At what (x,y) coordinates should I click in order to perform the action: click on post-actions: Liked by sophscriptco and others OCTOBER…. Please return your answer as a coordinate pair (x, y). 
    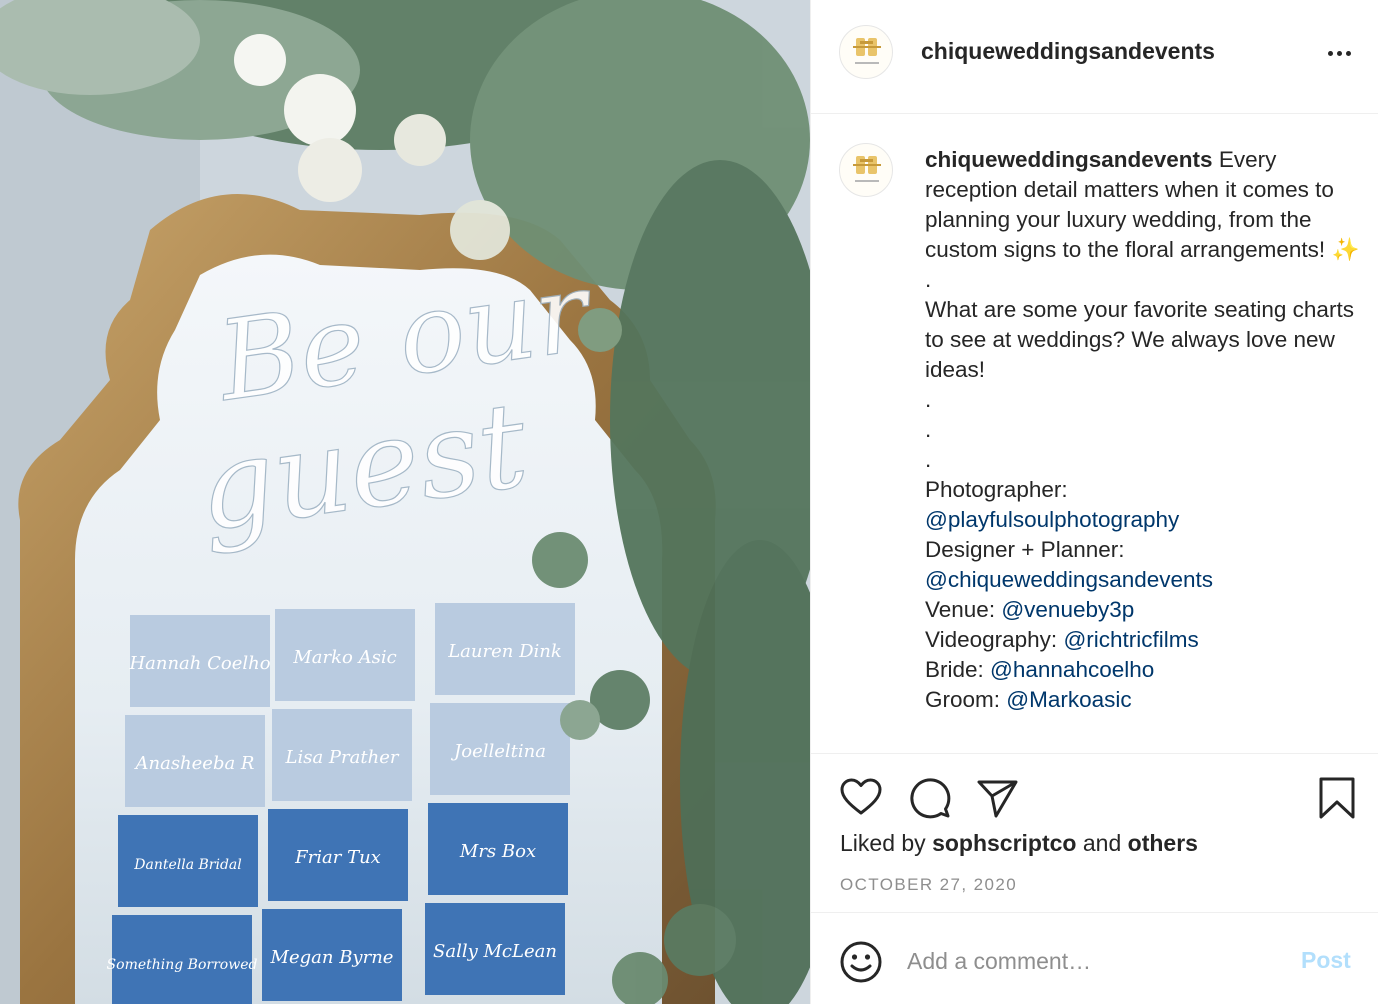
    Looking at the image, I should click on (1094, 833).